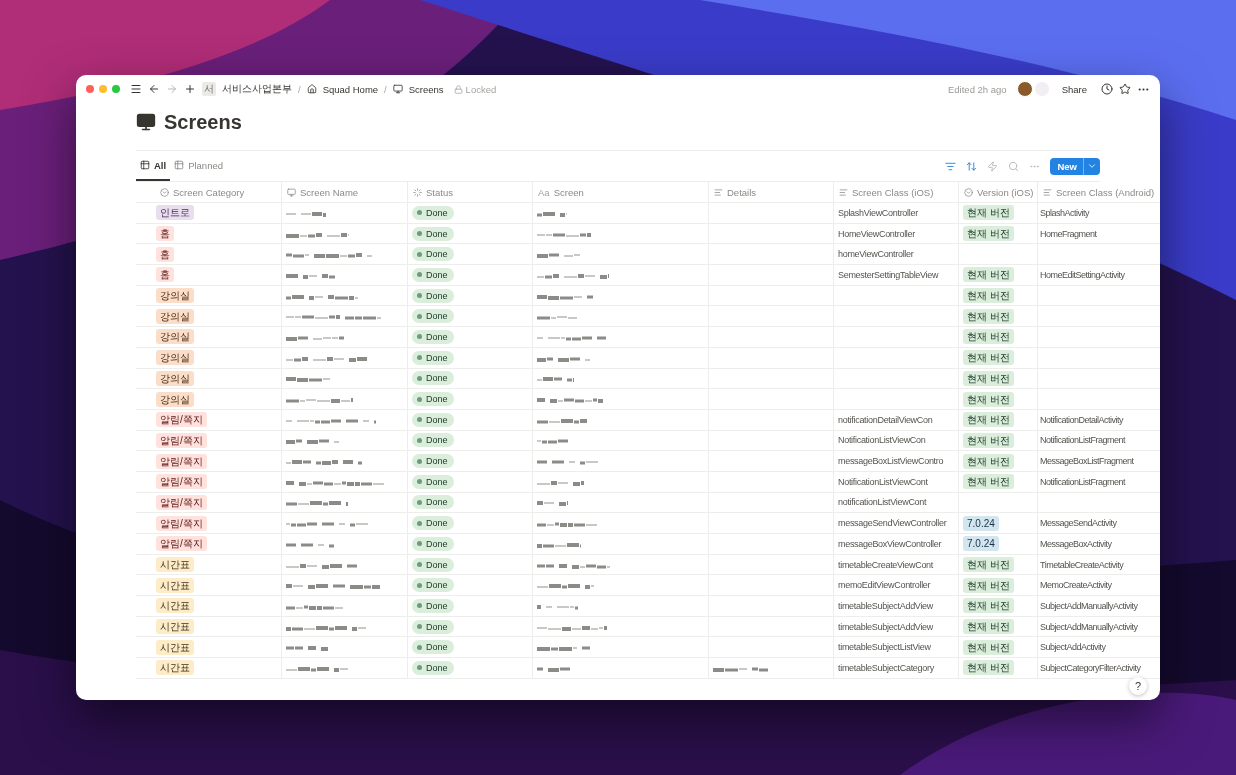  I want to click on version-tag: 7.0.24, so click(981, 544).